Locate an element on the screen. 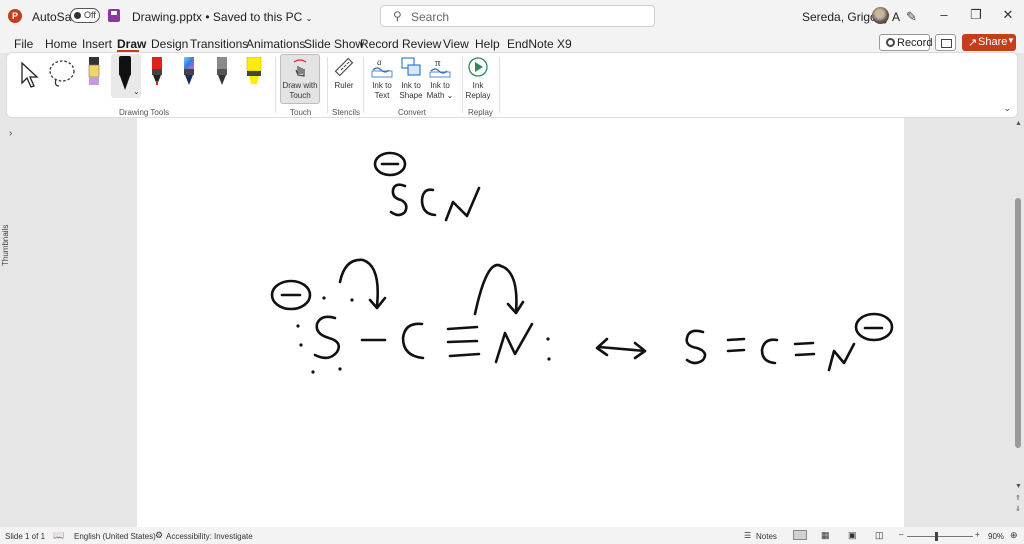 The width and height of the screenshot is (1024, 544). tab-animations: Animations is located at coordinates (275, 44).